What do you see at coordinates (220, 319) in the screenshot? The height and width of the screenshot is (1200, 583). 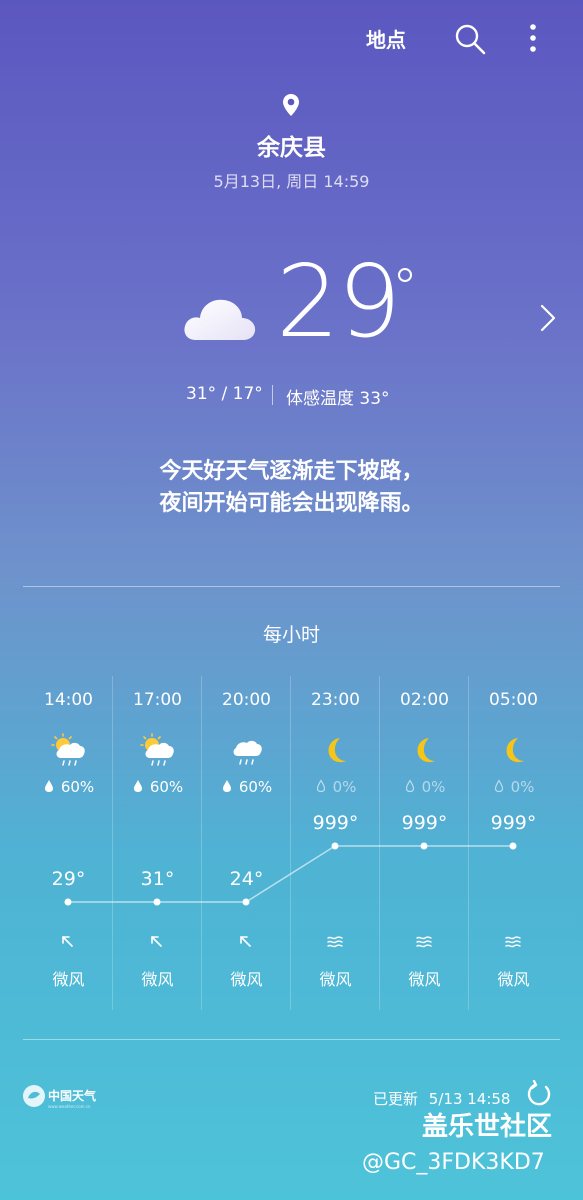 I see `cloud-icon` at bounding box center [220, 319].